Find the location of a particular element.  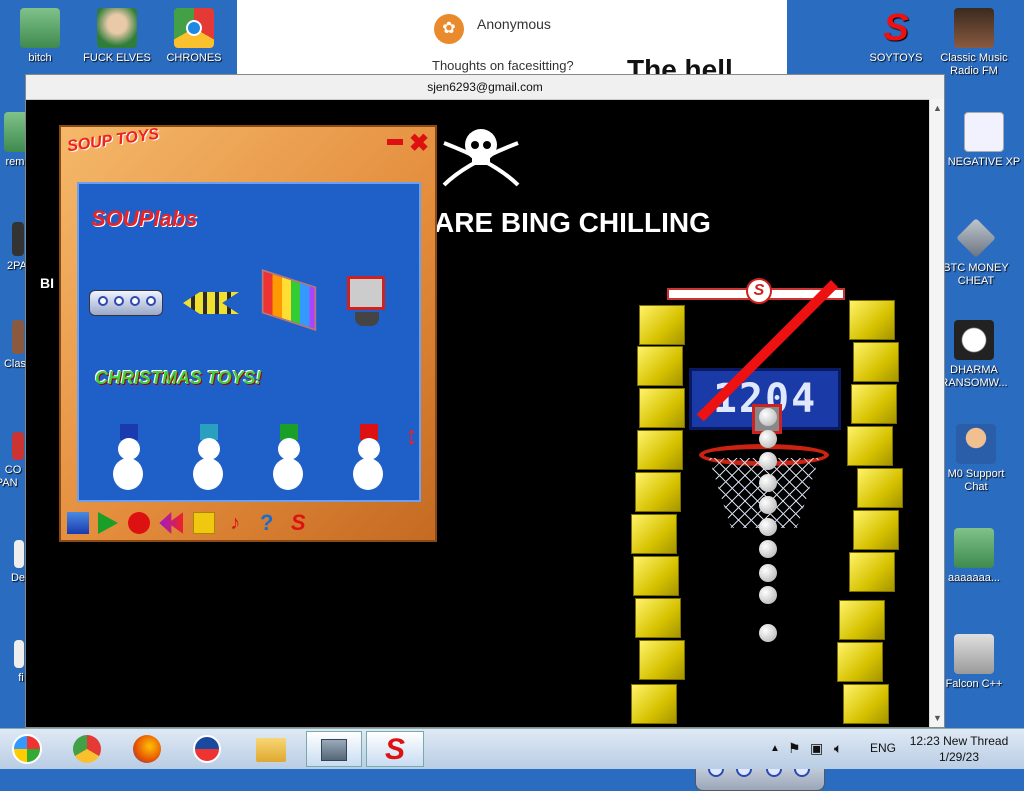

desktop-icon-soytoys: S SOYTOYS is located at coordinates (896, 36).